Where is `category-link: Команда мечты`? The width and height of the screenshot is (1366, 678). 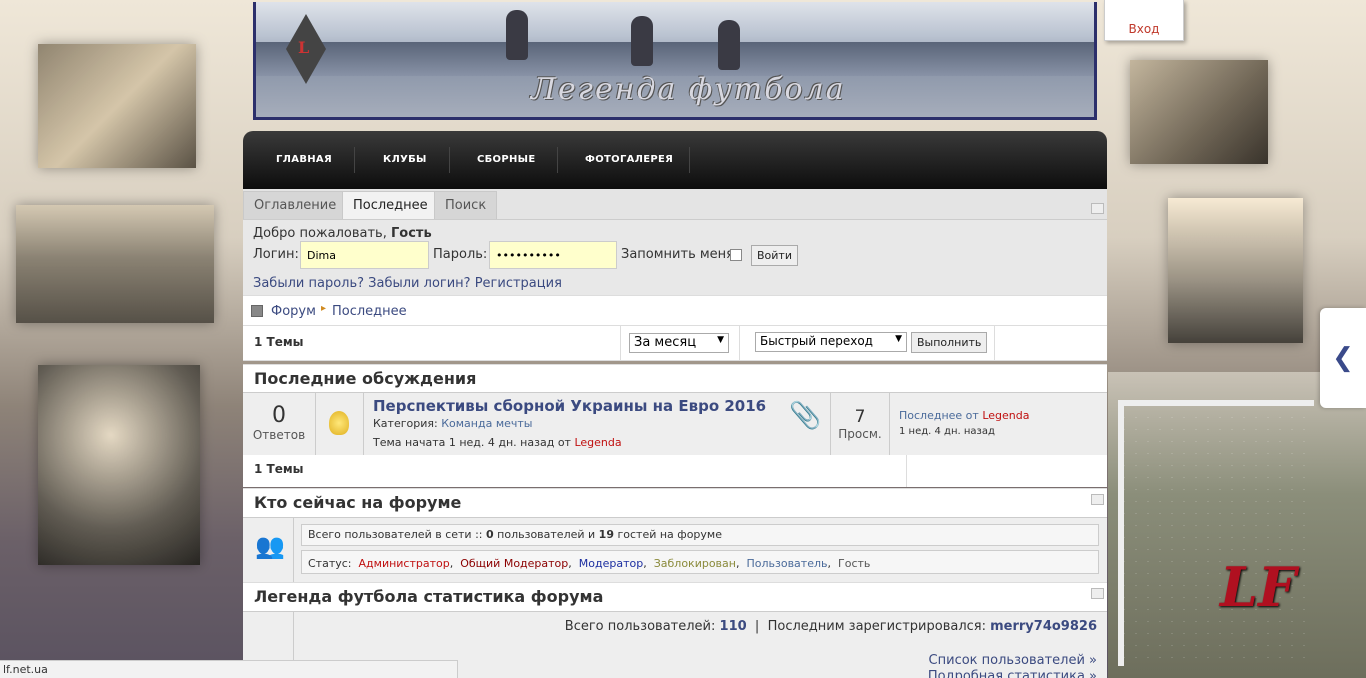
category-link: Команда мечты is located at coordinates (486, 423).